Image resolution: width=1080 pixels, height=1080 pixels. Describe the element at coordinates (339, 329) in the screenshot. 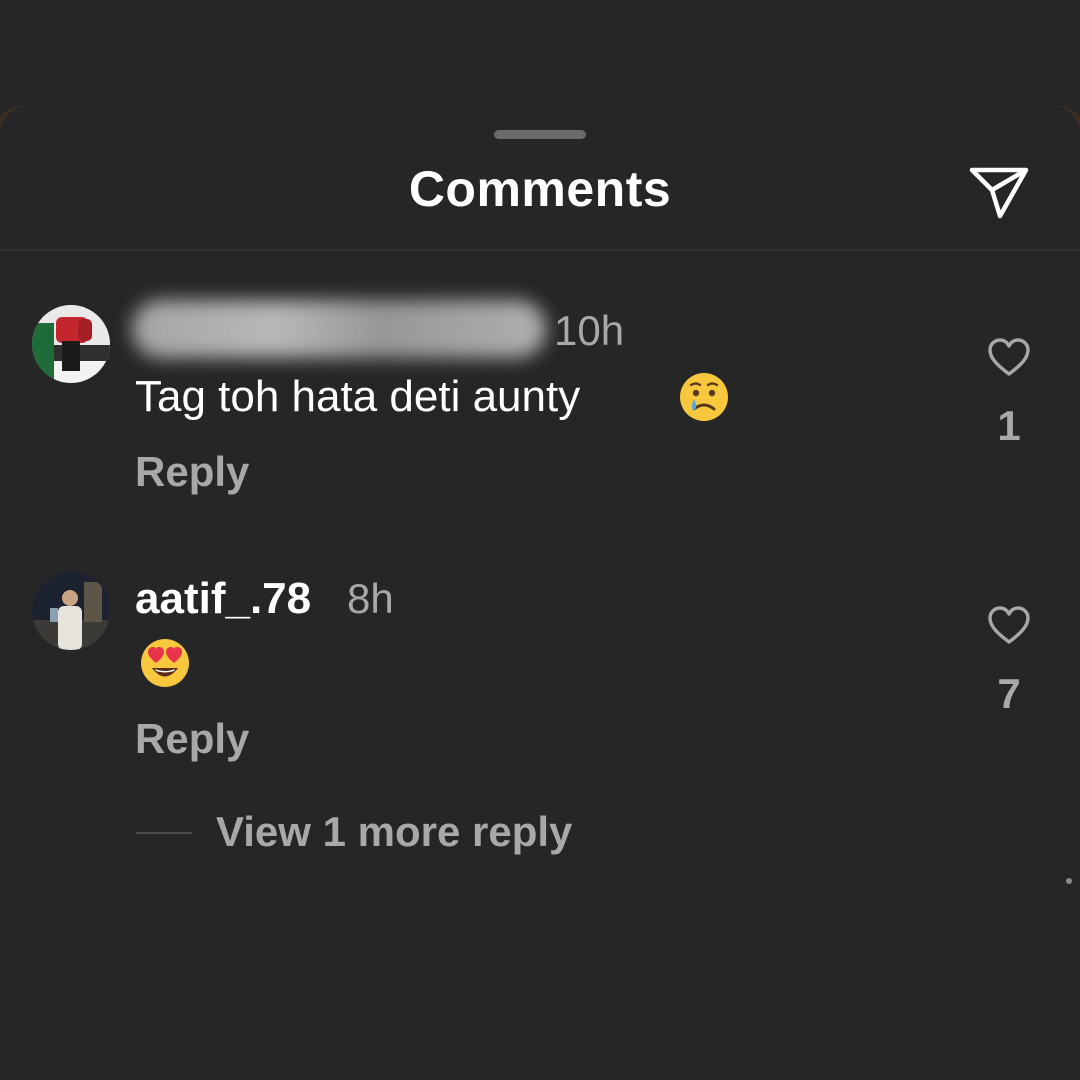

I see `username-redacted` at that location.